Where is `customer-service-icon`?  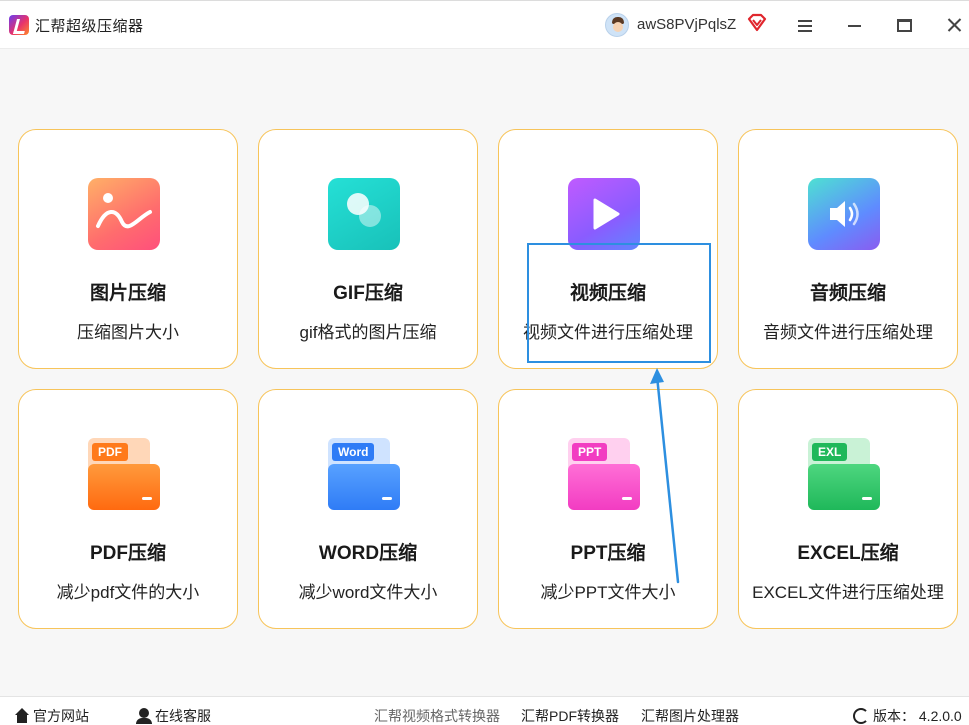 customer-service-icon is located at coordinates (144, 716).